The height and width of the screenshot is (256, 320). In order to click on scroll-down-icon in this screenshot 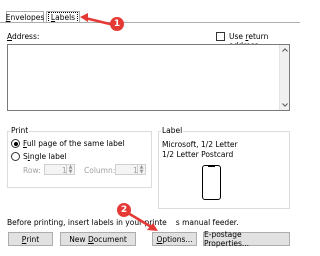, I will do `click(285, 105)`.